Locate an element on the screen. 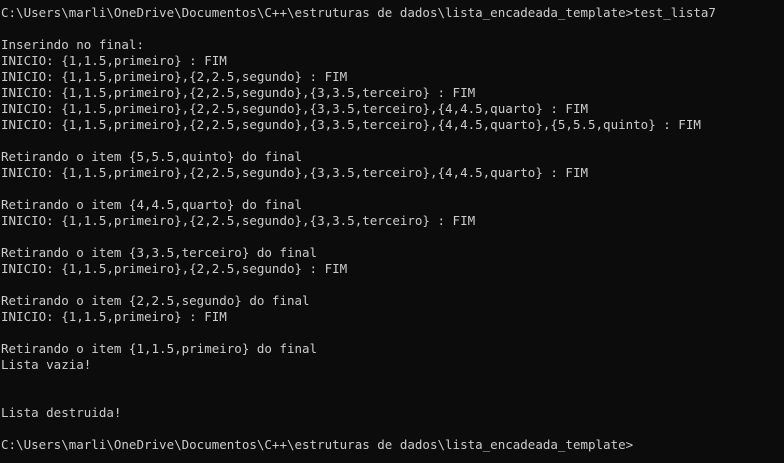 This screenshot has width=784, height=463. output-line: Retirando o item {4,4.5,quarto} do final is located at coordinates (152, 204).